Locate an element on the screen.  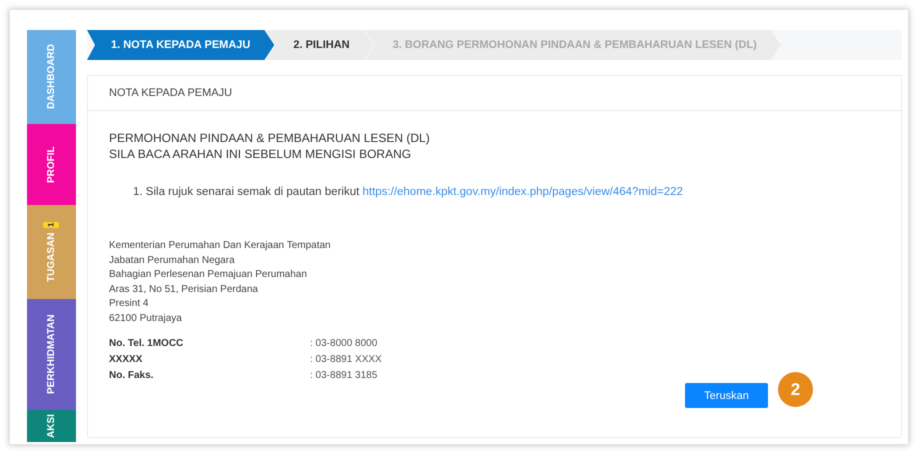
sidebar-tab: PERKHIDMATAN is located at coordinates (51, 354).